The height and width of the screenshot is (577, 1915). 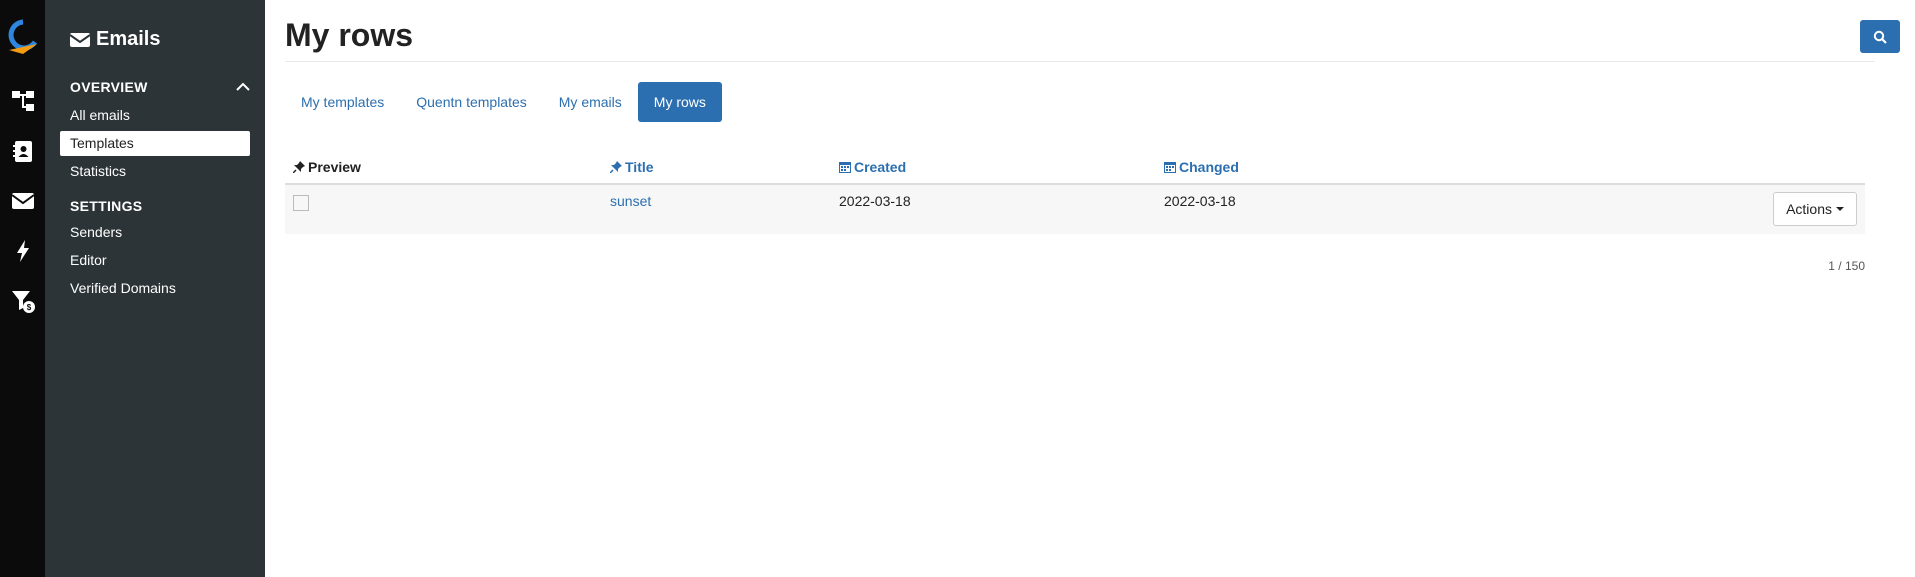 What do you see at coordinates (23, 38) in the screenshot?
I see `logo-icon` at bounding box center [23, 38].